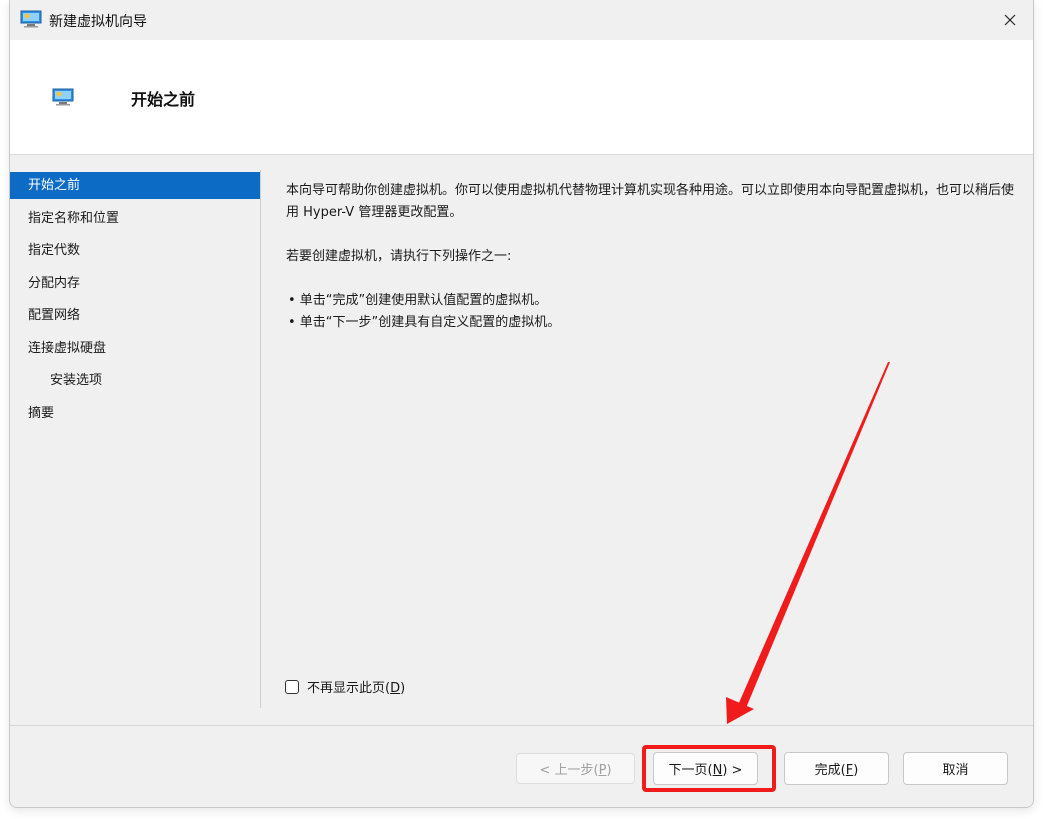 This screenshot has height=819, width=1044. I want to click on bullet-finish: • 单击“完成”创建使用默认值配置的虚拟机。, so click(418, 300).